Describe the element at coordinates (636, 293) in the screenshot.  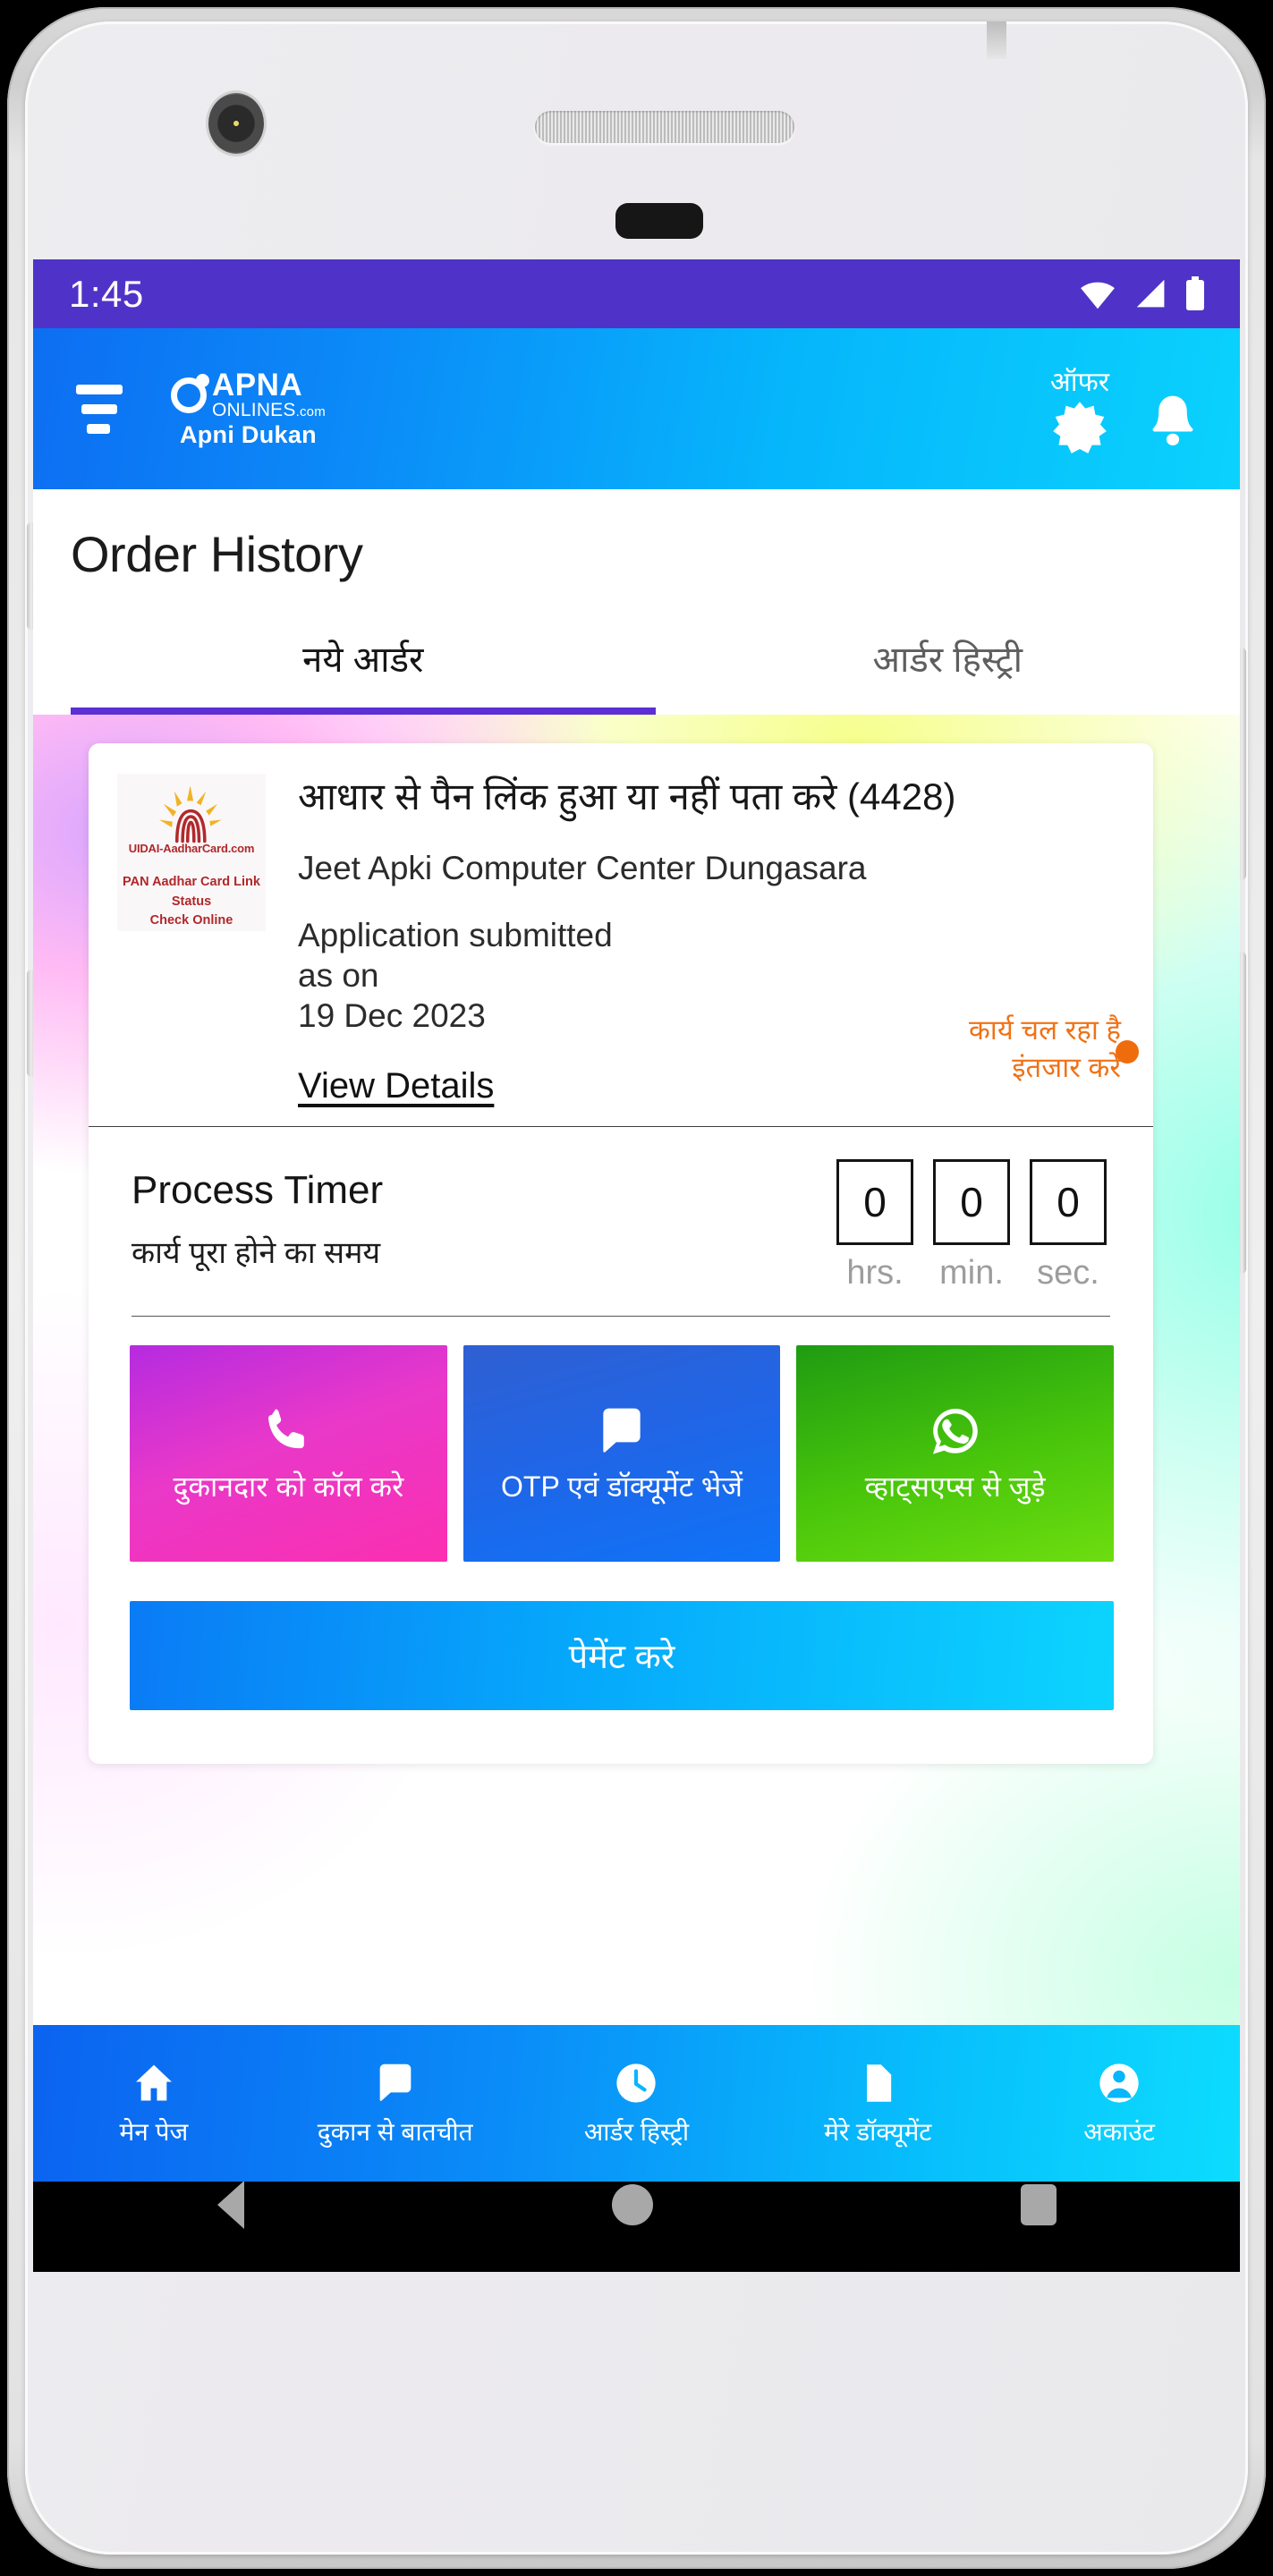
I see `status-bar: 1:45` at that location.